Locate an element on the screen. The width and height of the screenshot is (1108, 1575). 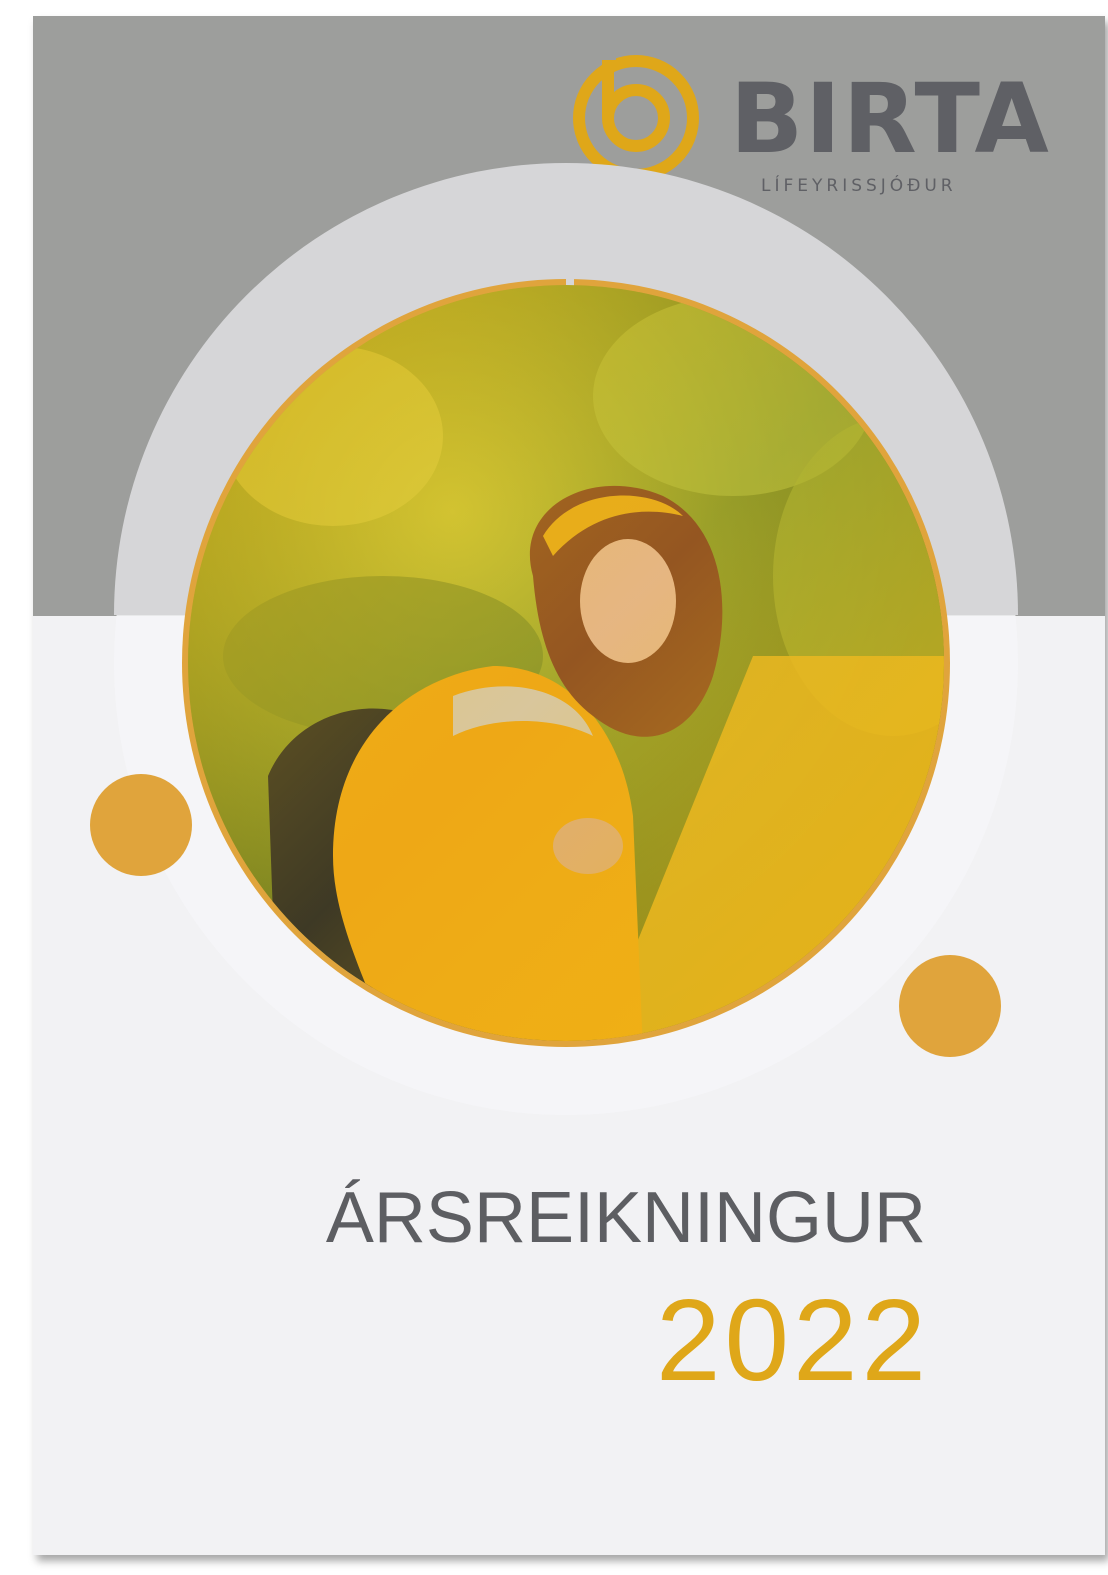
report-year: 2022 is located at coordinates (792, 1340).